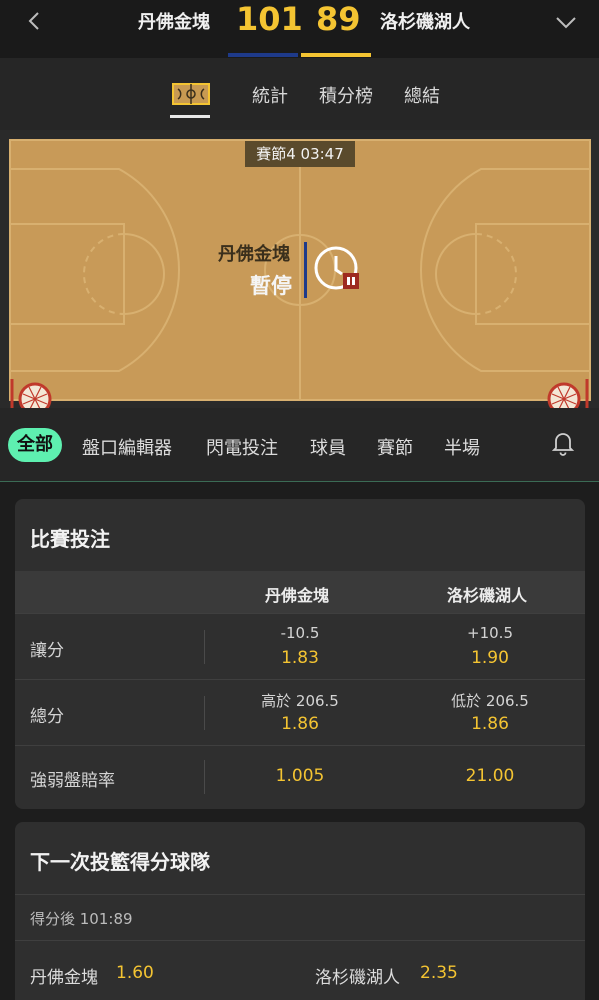 The width and height of the screenshot is (599, 1000). What do you see at coordinates (395, 447) in the screenshot?
I see `filter-quarters: 賽節` at bounding box center [395, 447].